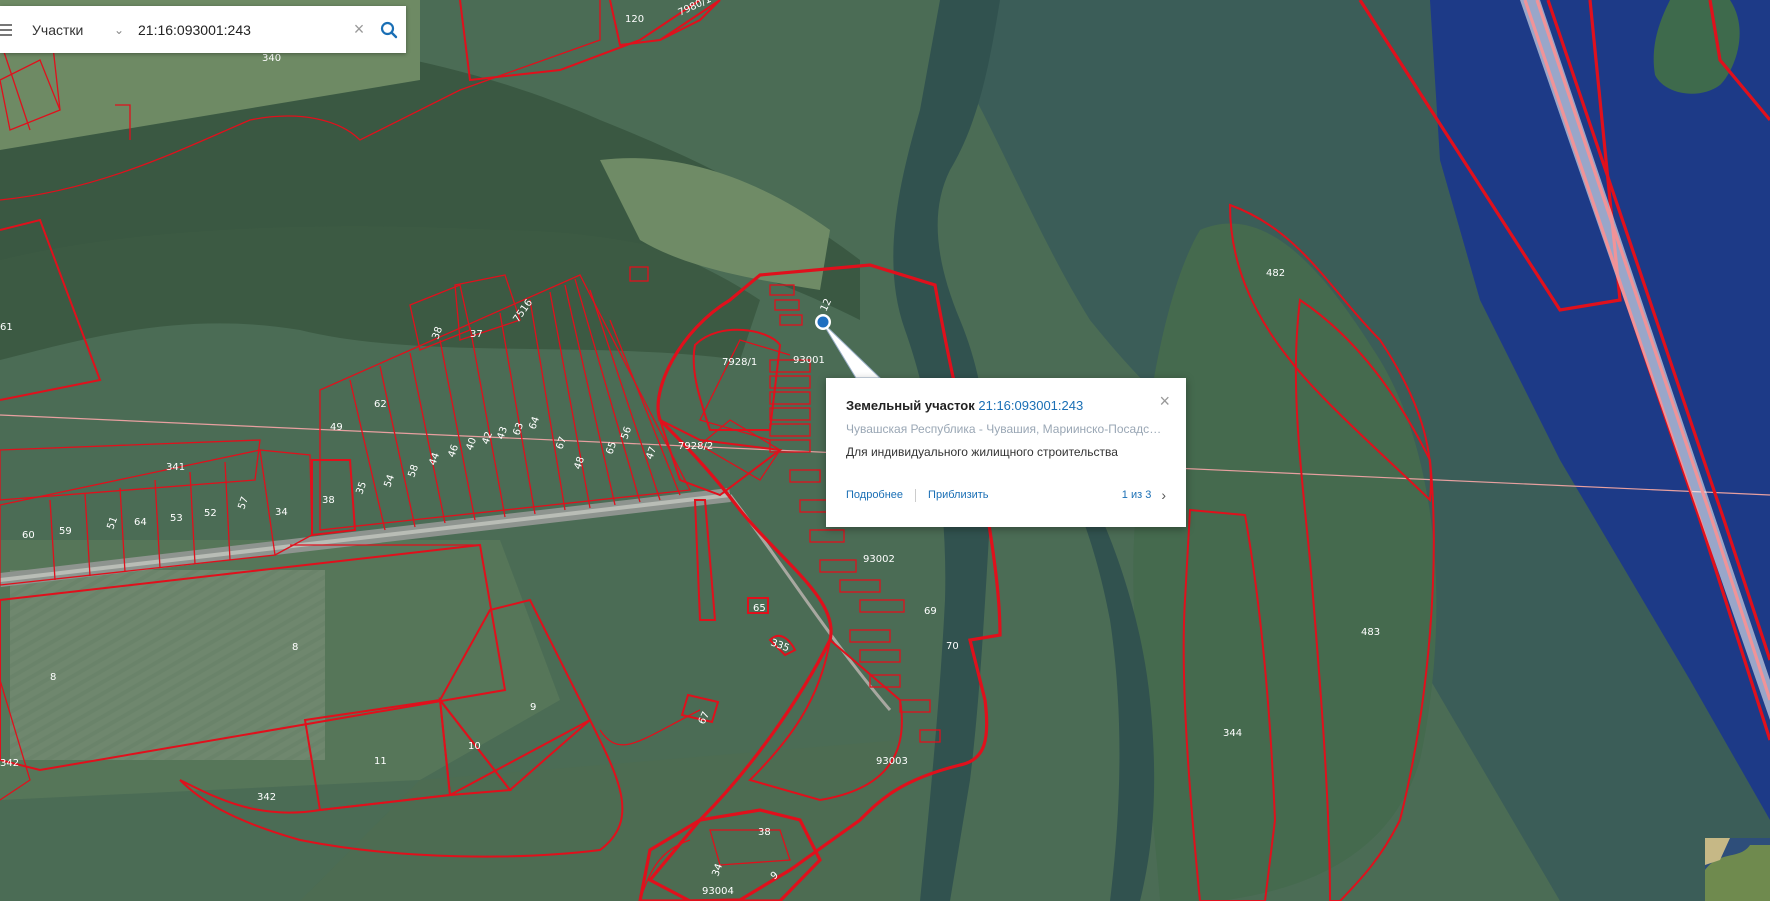 Image resolution: width=1770 pixels, height=901 pixels. What do you see at coordinates (952, 646) in the screenshot?
I see `parcel-label: 70` at bounding box center [952, 646].